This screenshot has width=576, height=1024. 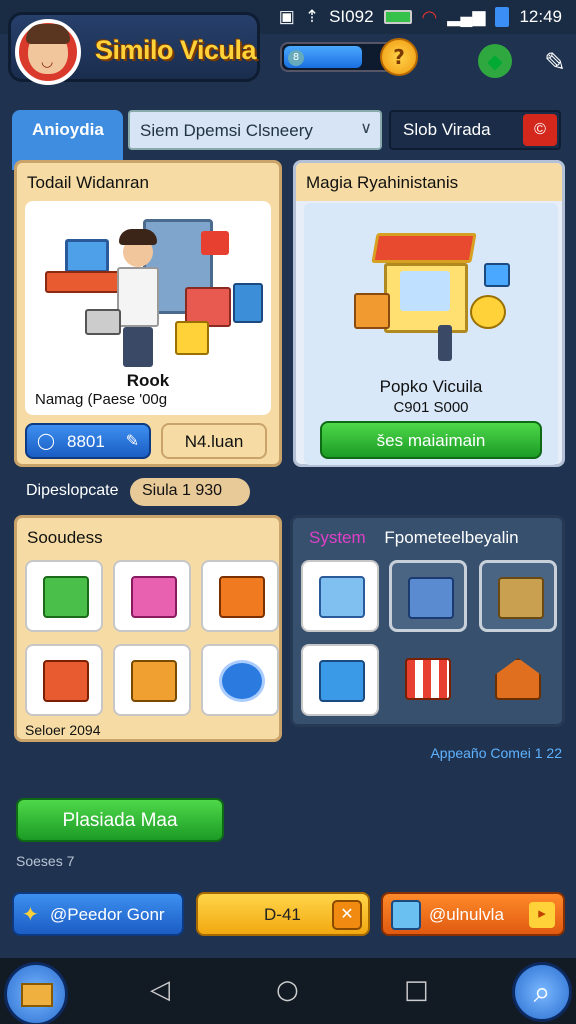 What do you see at coordinates (296, 58) in the screenshot?
I see `progress-dot: 8` at bounding box center [296, 58].